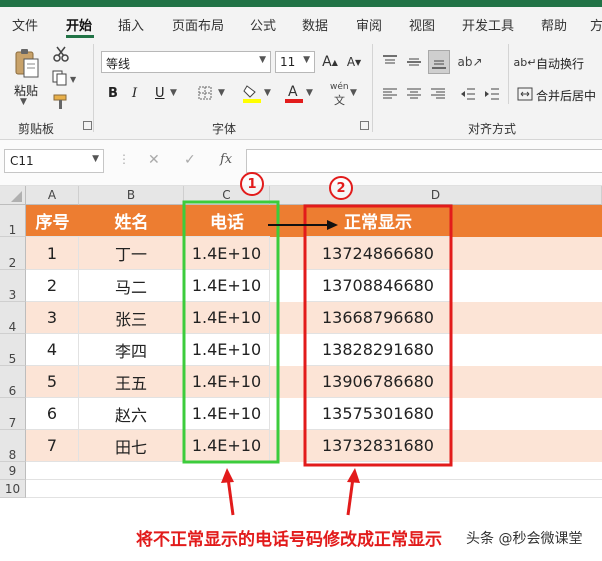  What do you see at coordinates (289, 540) in the screenshot?
I see `instruction-caption: 将不正常显示的电话号码修改成正常显示` at bounding box center [289, 540].